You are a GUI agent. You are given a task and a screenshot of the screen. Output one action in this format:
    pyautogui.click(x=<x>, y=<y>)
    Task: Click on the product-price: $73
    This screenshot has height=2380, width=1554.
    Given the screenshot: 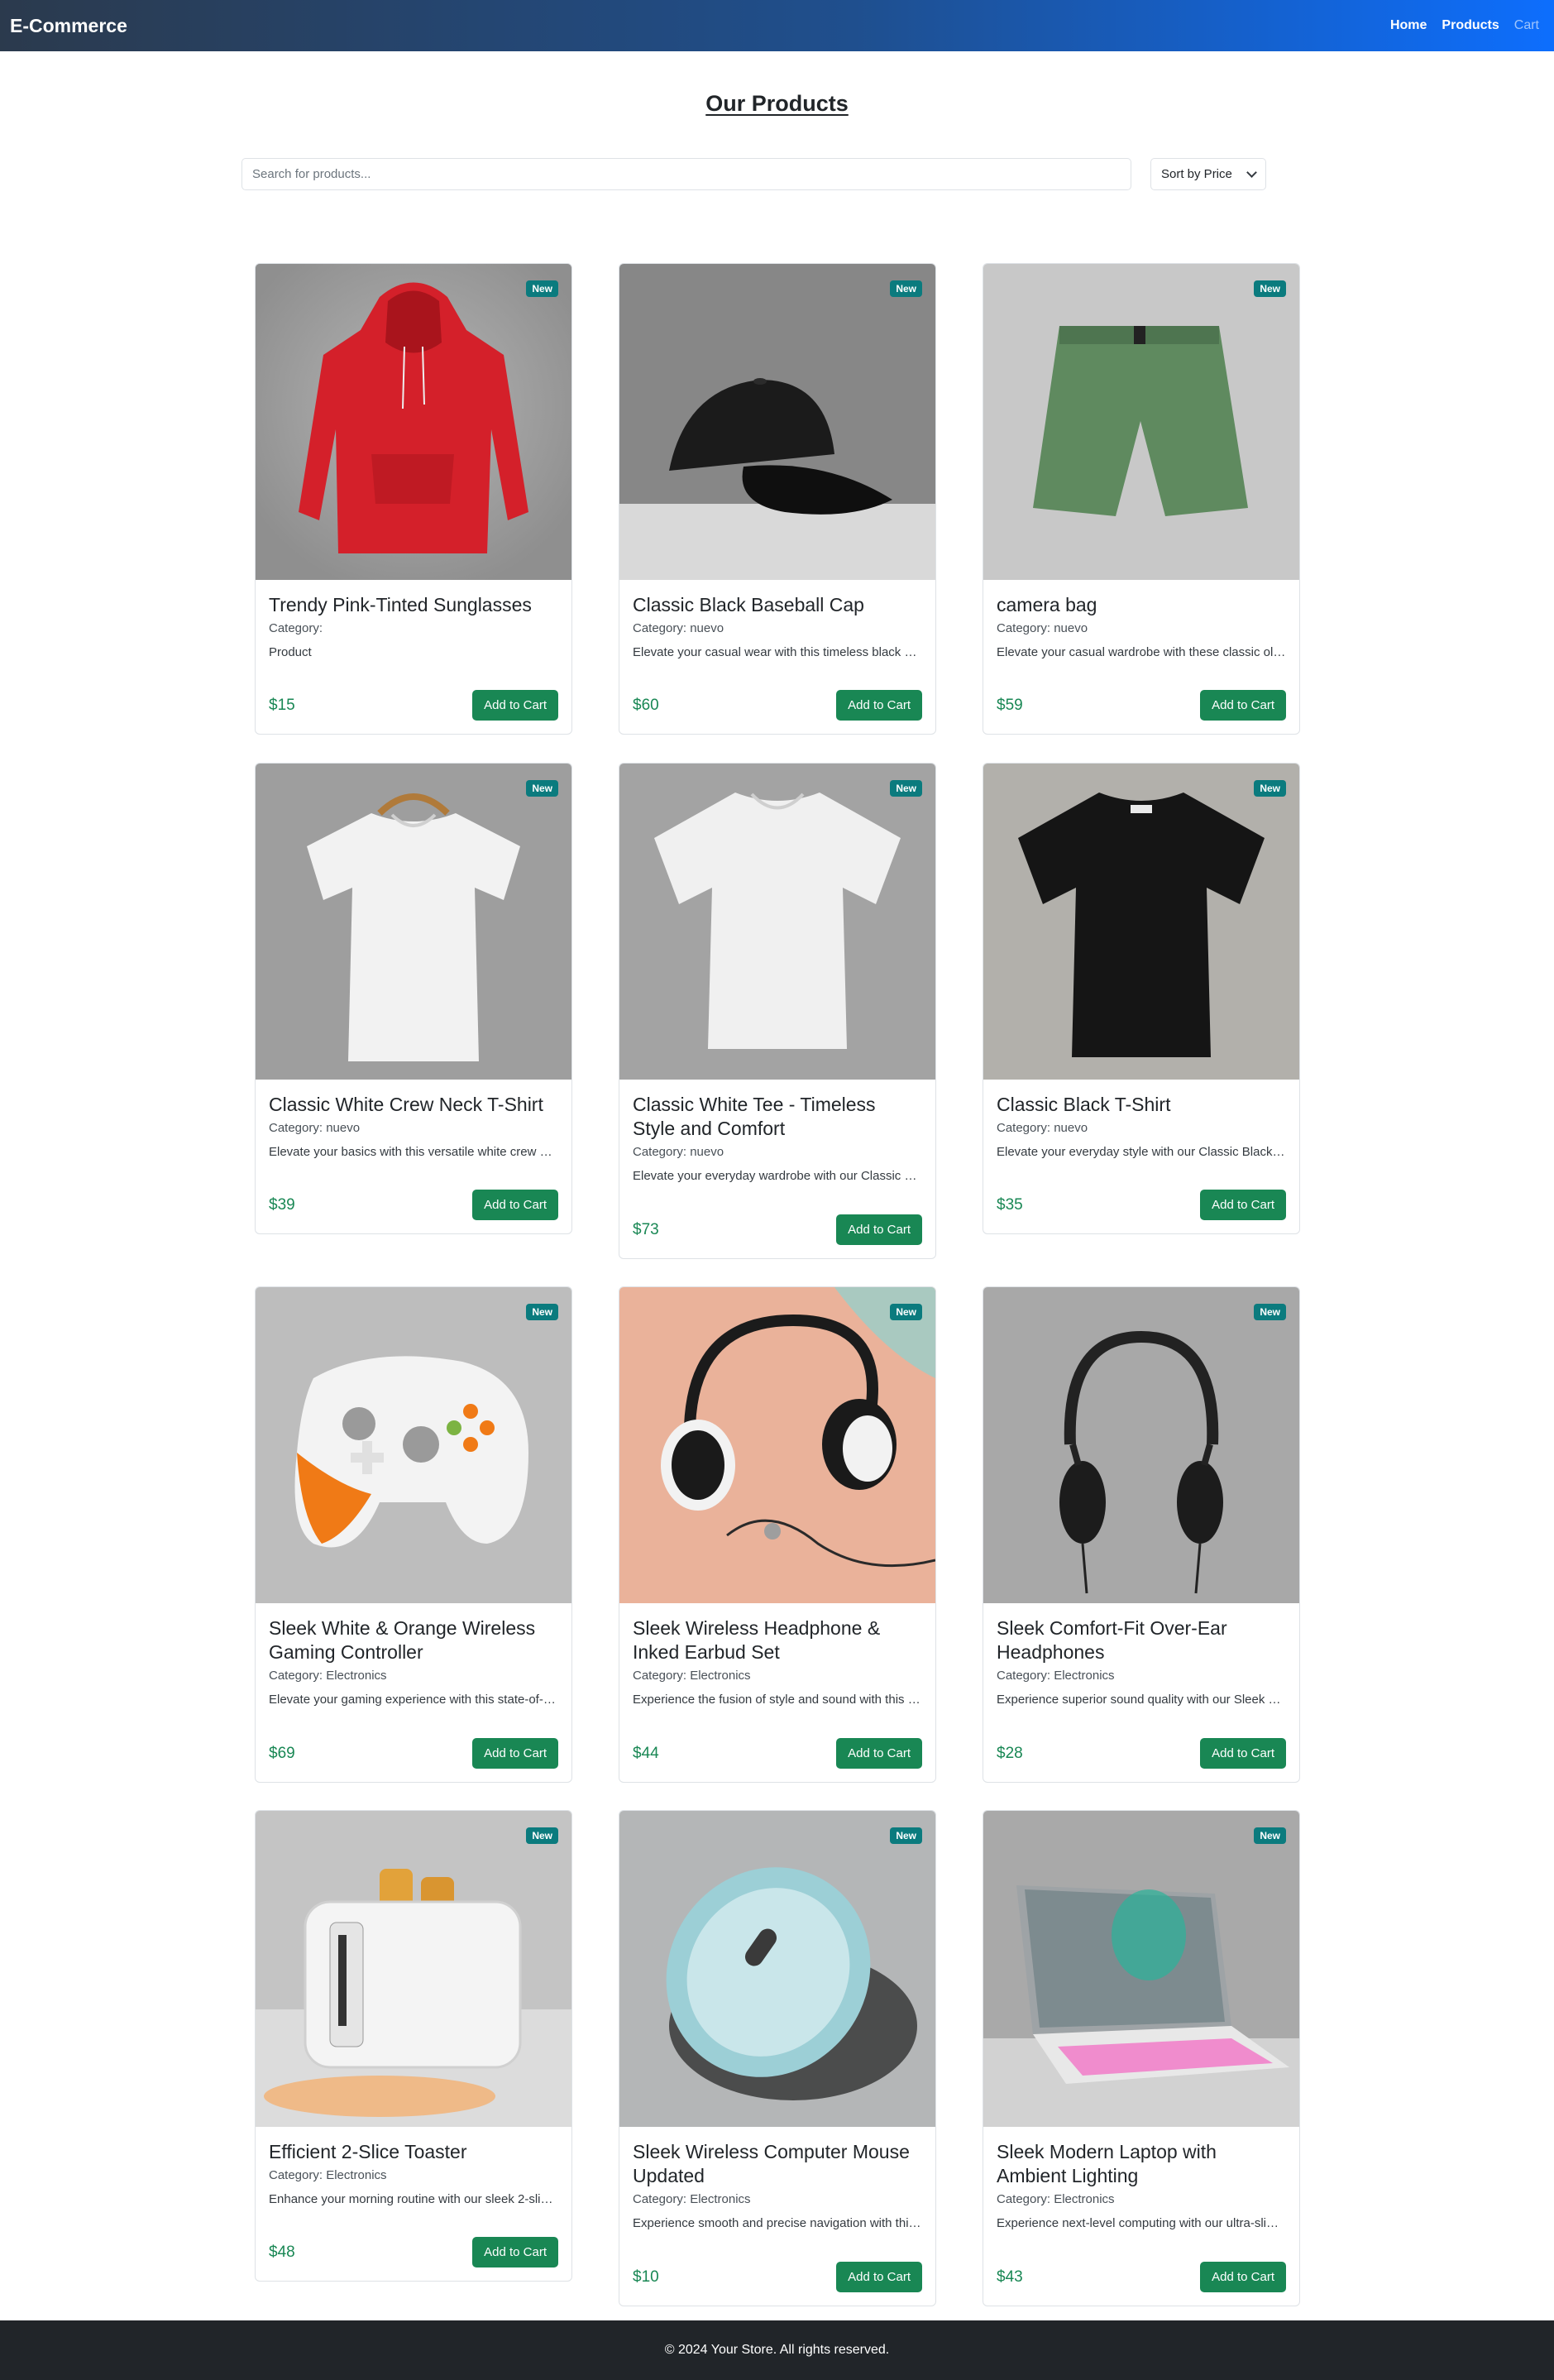 What is the action you would take?
    pyautogui.click(x=646, y=1229)
    